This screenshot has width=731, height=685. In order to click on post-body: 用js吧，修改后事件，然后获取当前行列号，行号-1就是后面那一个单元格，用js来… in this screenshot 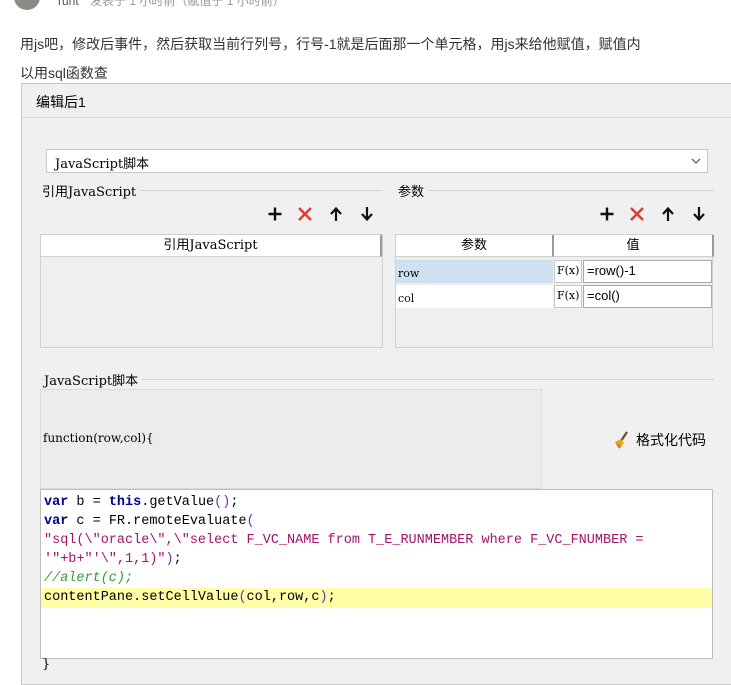, I will do `click(375, 59)`.